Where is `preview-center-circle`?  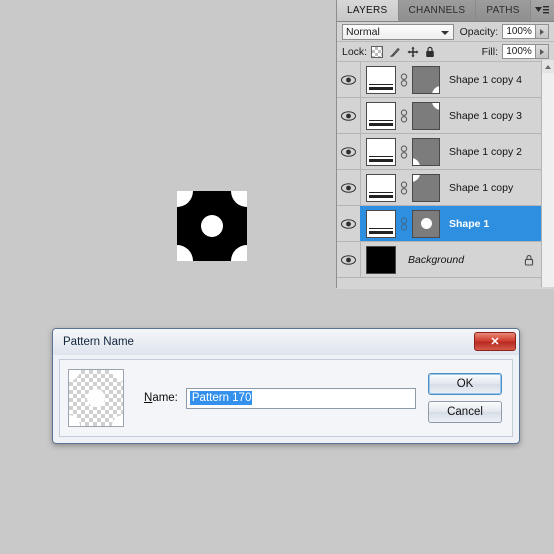 preview-center-circle is located at coordinates (96, 398).